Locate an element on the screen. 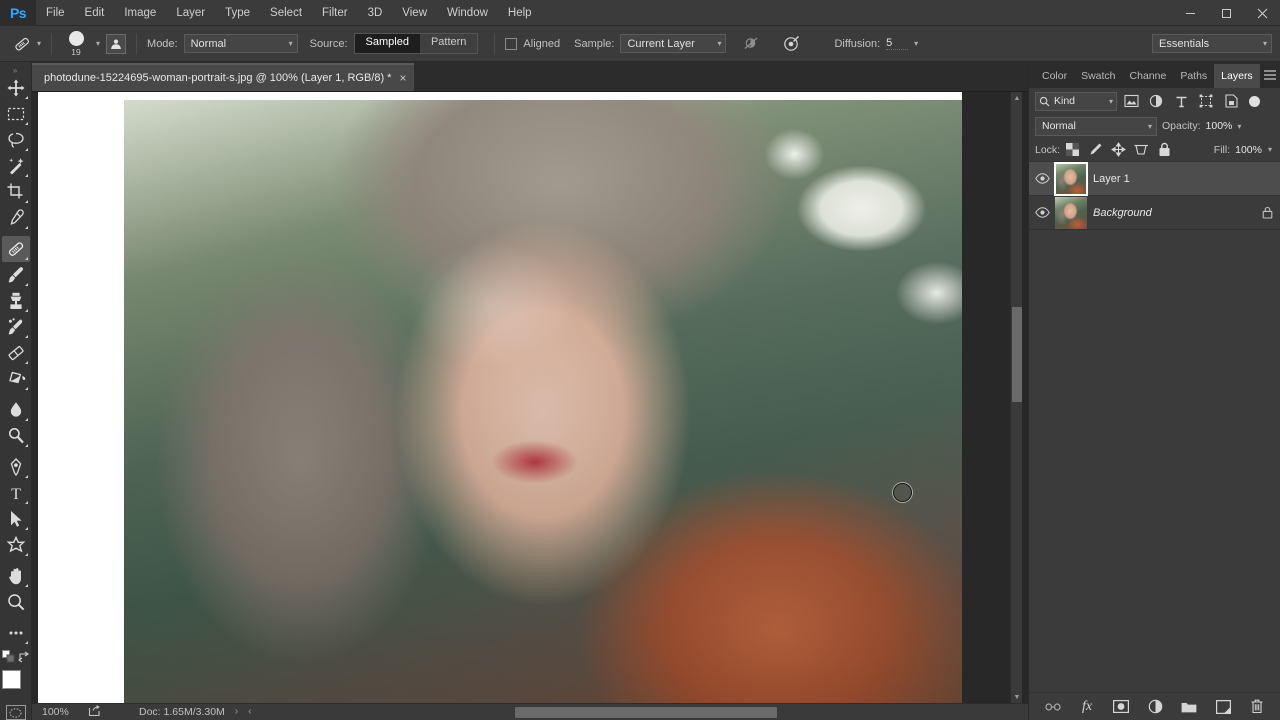 The height and width of the screenshot is (720, 1280). link-icon is located at coordinates (1053, 707).